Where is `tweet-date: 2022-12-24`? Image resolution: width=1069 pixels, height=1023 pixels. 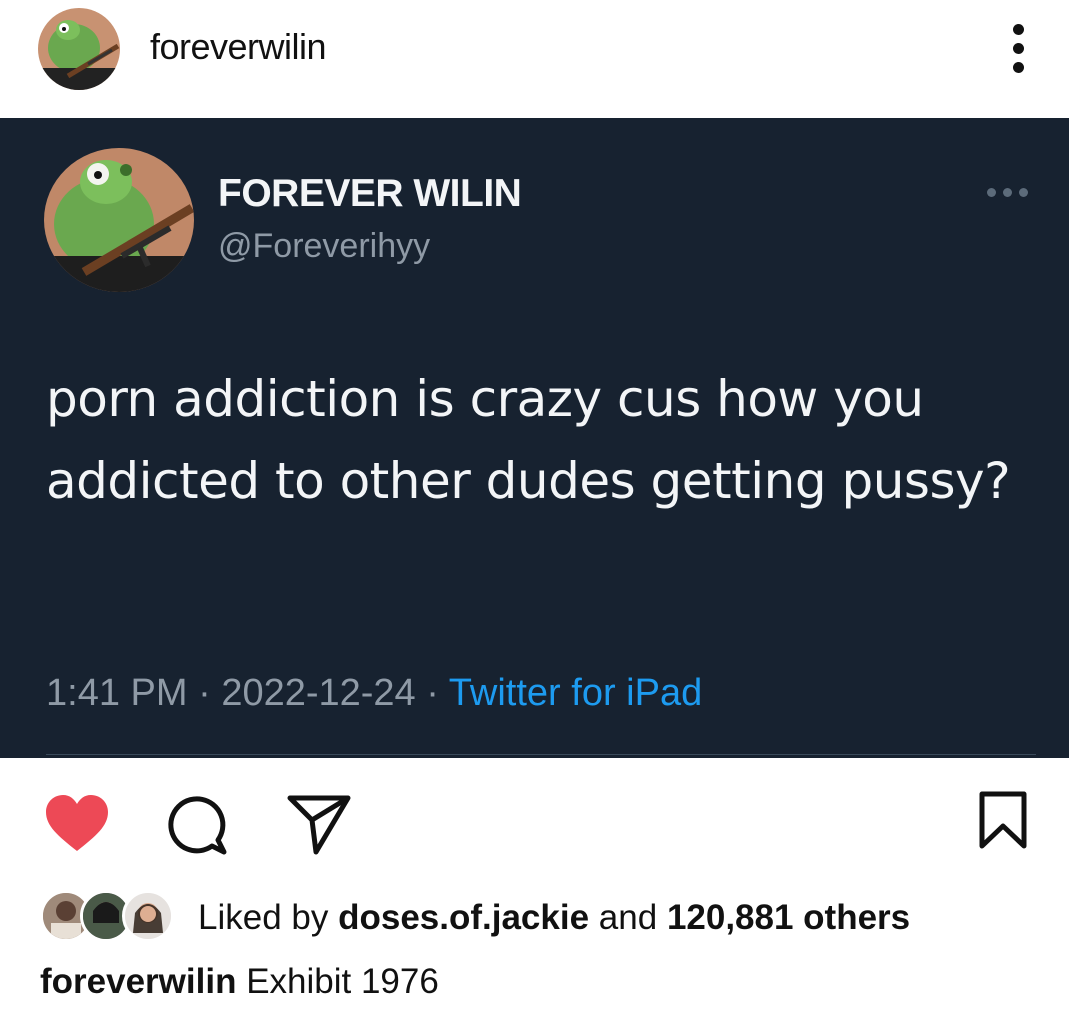 tweet-date: 2022-12-24 is located at coordinates (318, 693).